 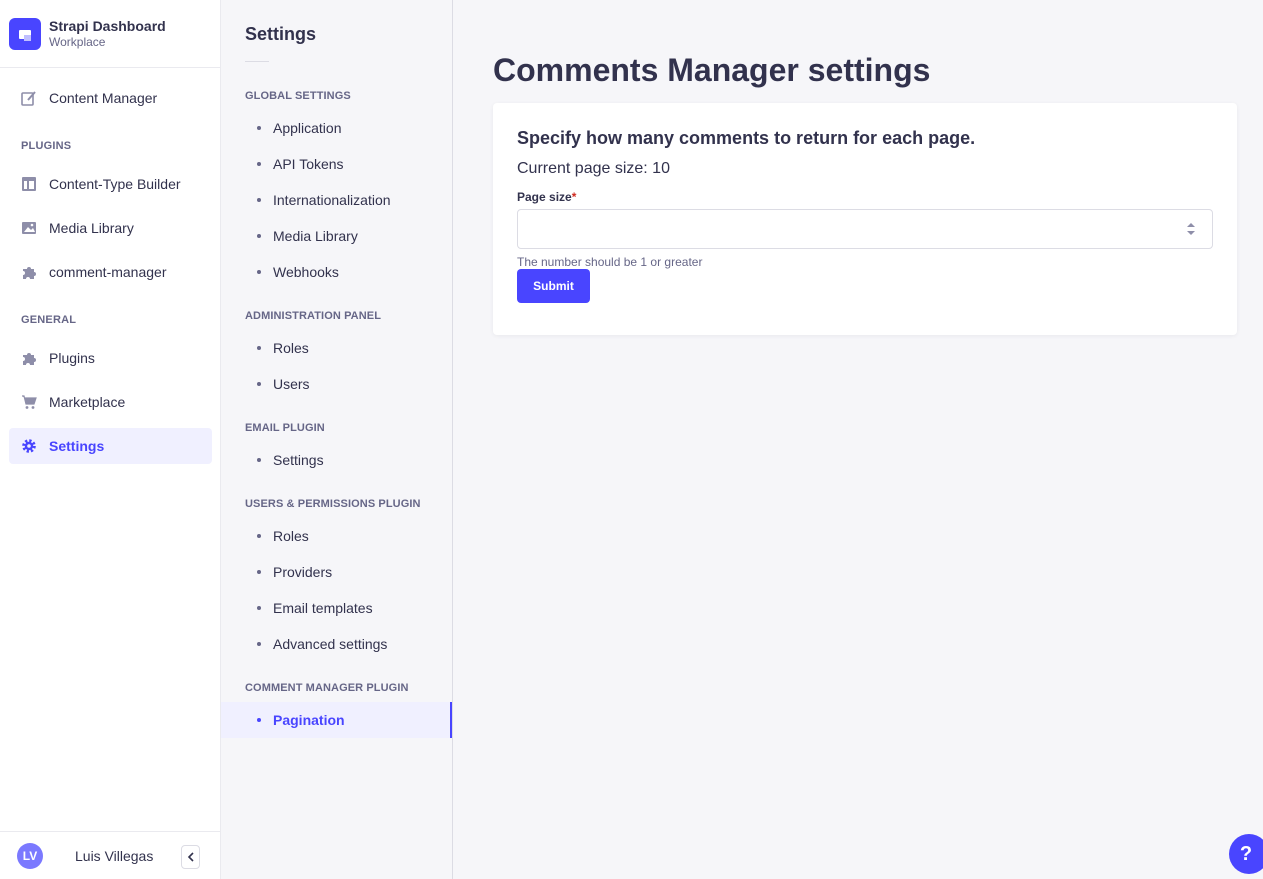 I want to click on gear-icon, so click(x=29, y=446).